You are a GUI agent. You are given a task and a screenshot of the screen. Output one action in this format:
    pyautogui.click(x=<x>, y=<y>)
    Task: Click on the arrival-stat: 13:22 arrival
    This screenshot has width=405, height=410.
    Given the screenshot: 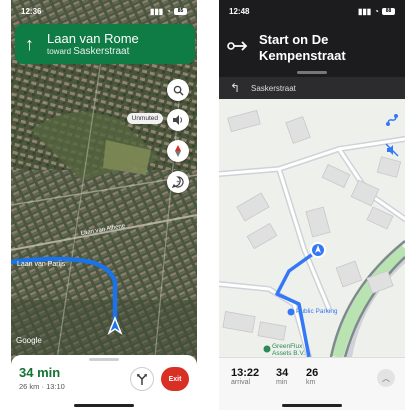 What is the action you would take?
    pyautogui.click(x=245, y=376)
    